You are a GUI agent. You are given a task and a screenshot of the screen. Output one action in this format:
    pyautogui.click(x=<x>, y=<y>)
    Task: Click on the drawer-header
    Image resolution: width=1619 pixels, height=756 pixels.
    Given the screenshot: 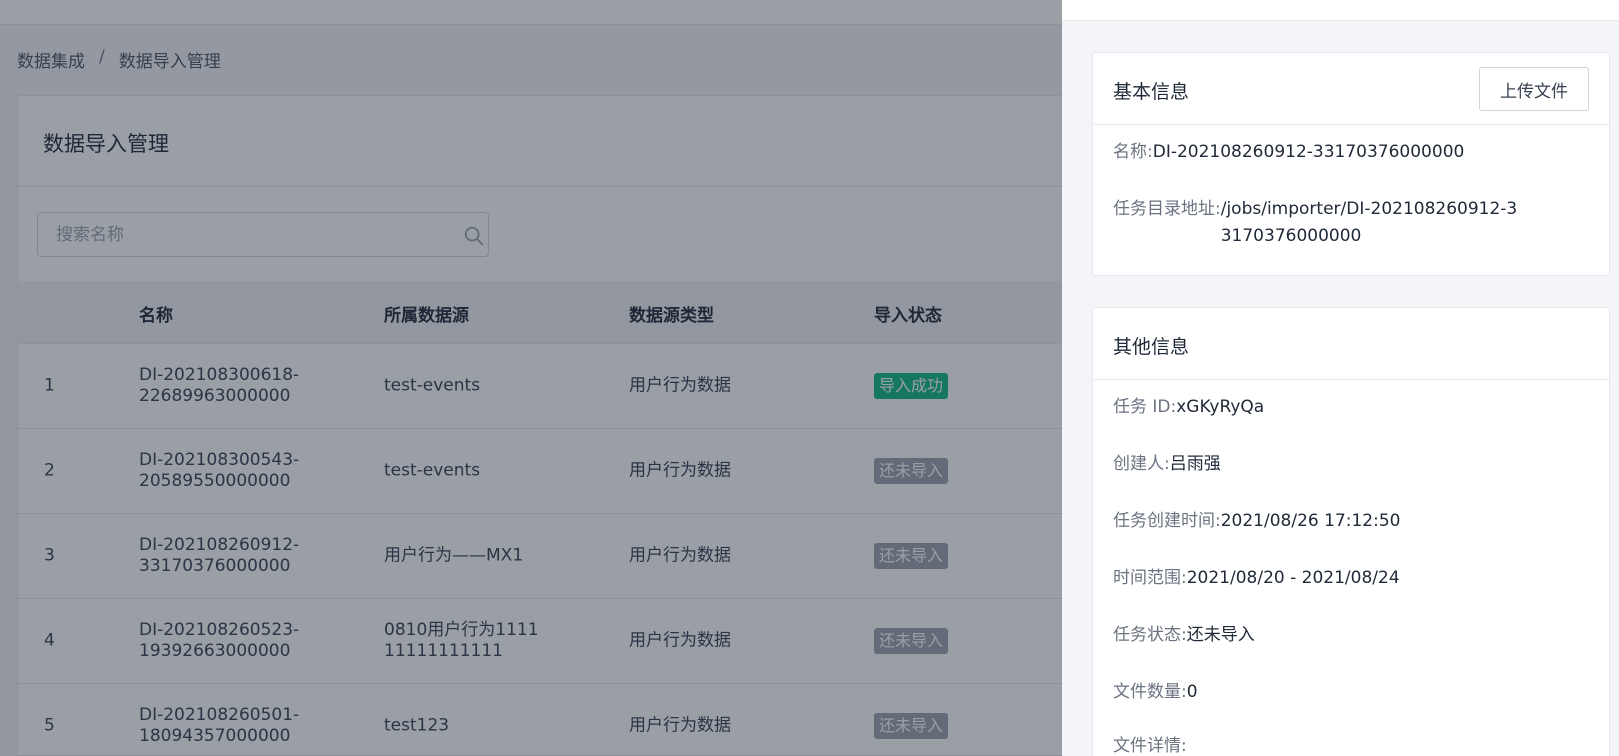 What is the action you would take?
    pyautogui.click(x=1340, y=10)
    